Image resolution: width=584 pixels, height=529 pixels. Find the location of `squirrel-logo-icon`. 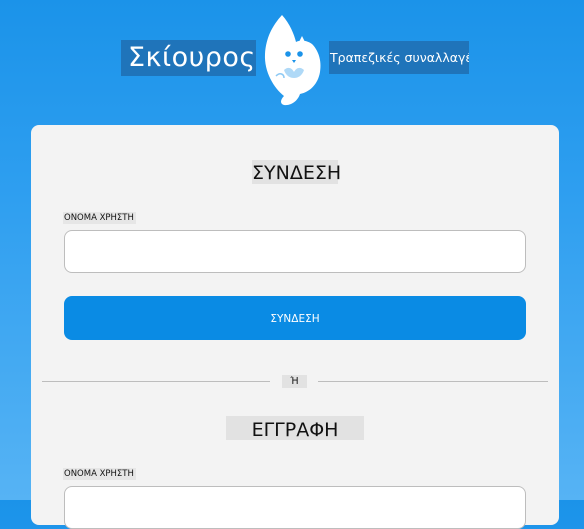

squirrel-logo-icon is located at coordinates (292, 60).